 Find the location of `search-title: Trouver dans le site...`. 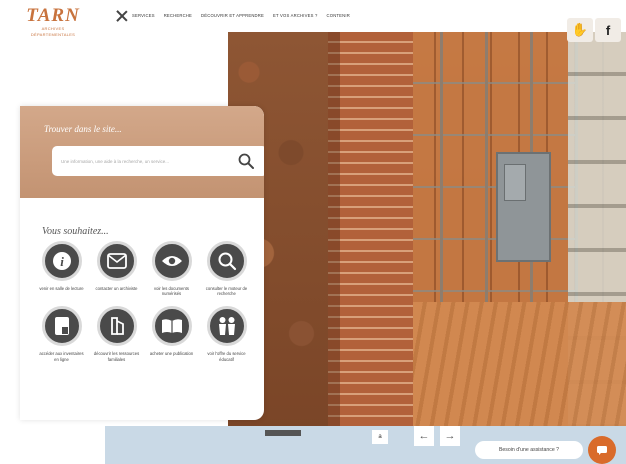

search-title: Trouver dans le site... is located at coordinates (83, 129).